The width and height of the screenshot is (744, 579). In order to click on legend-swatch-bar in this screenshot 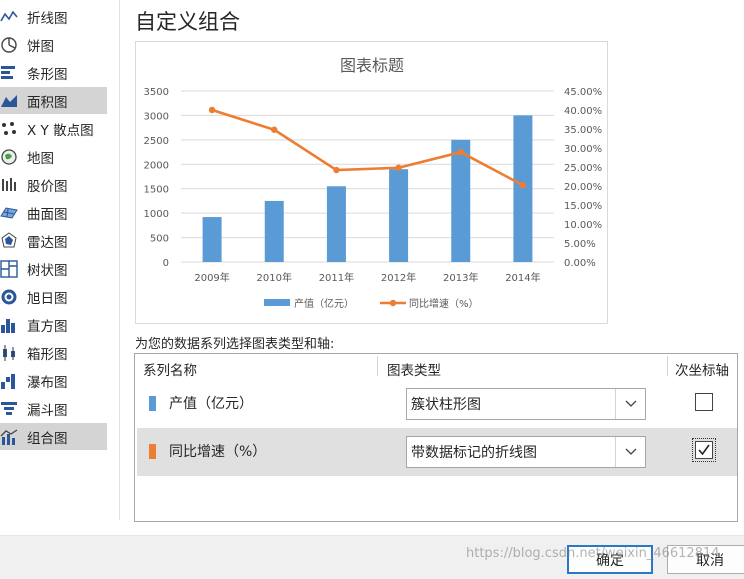, I will do `click(277, 302)`.